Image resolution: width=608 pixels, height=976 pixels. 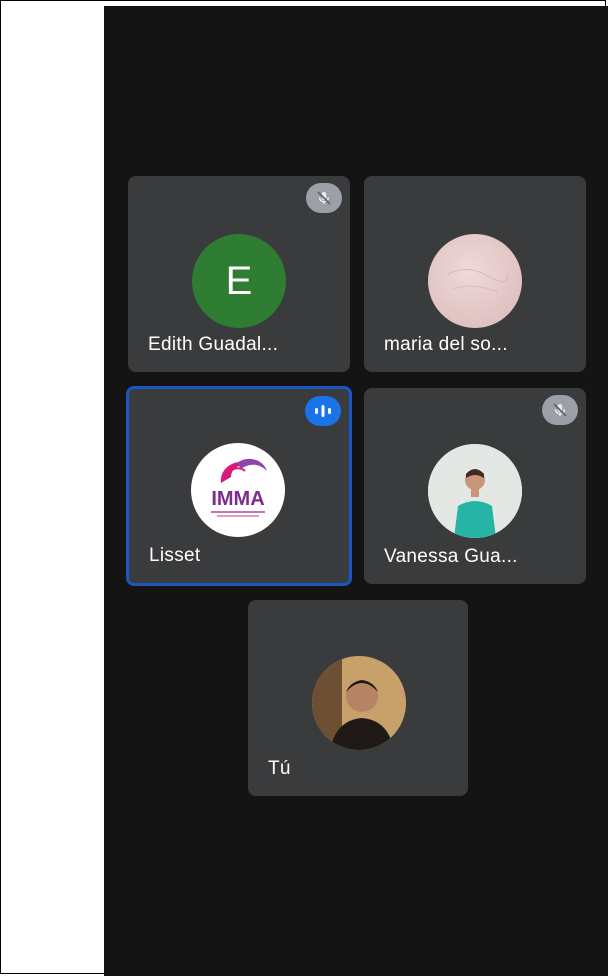 What do you see at coordinates (175, 555) in the screenshot?
I see `participant-name: Lisset` at bounding box center [175, 555].